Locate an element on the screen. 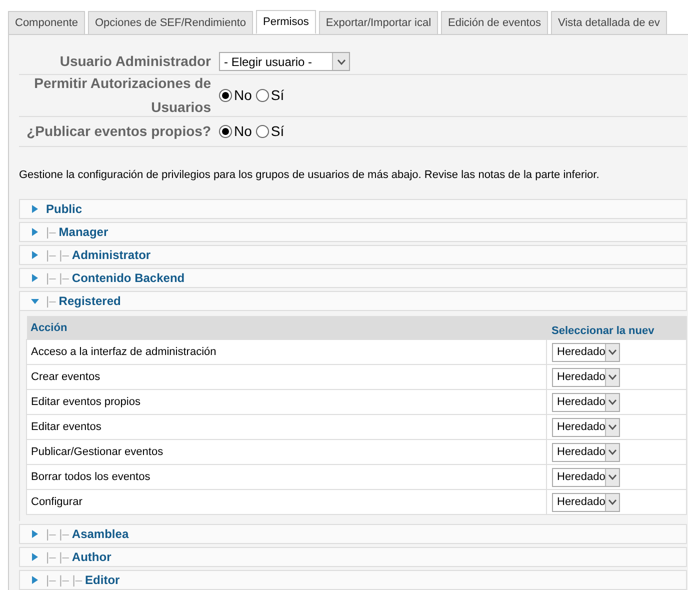 The height and width of the screenshot is (590, 688). group-header: |– |– Contenido Backend is located at coordinates (353, 278).